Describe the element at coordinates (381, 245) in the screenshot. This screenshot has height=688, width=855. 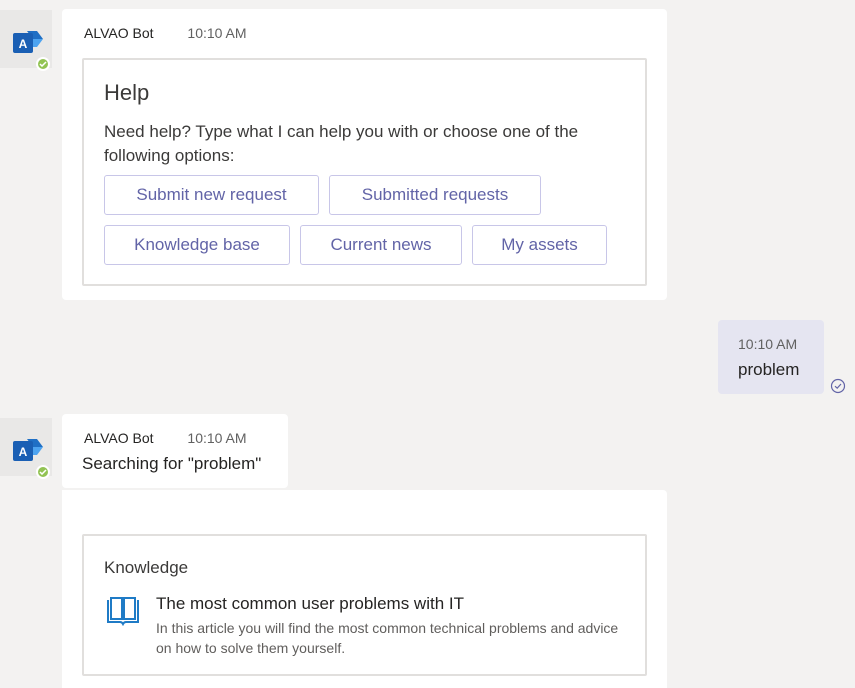
I see `current-news-button: Current news` at that location.